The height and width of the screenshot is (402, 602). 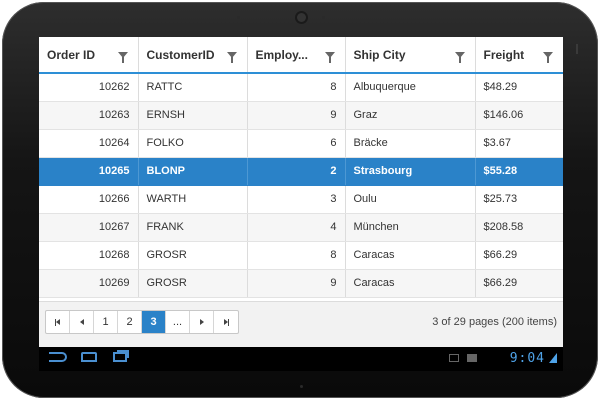 What do you see at coordinates (410, 143) in the screenshot?
I see `cell-ship-city: Bräcke` at bounding box center [410, 143].